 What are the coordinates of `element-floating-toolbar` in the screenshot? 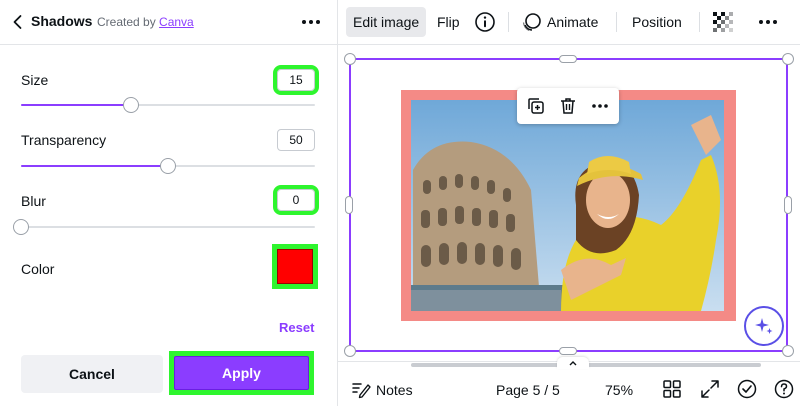 It's located at (568, 106).